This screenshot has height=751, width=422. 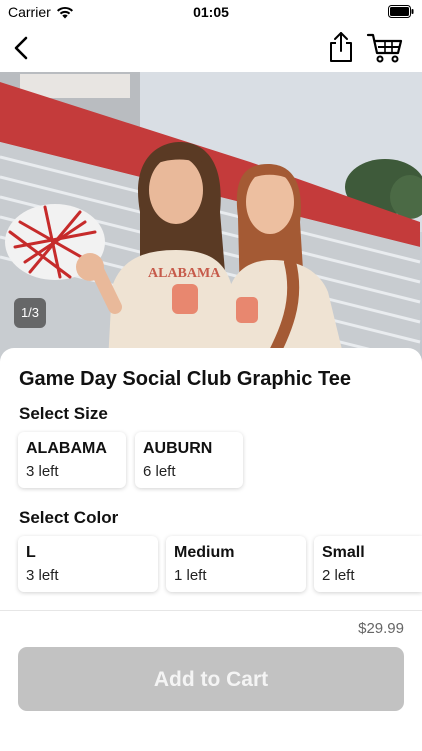 I want to click on color-option-name: Medium, so click(x=204, y=552).